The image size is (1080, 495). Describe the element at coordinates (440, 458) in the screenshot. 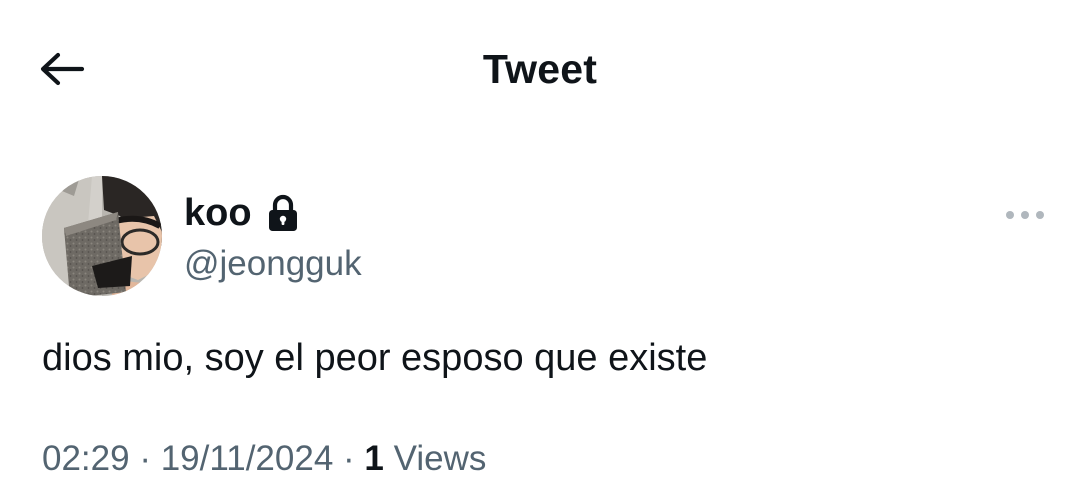

I see `views-label: Views` at that location.